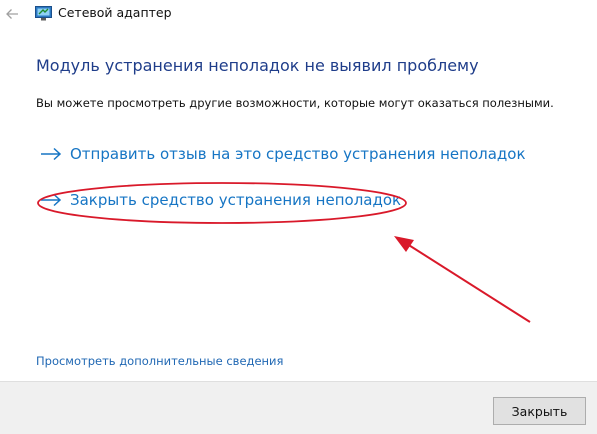  What do you see at coordinates (539, 411) in the screenshot?
I see `close-button: Закрыть` at bounding box center [539, 411].